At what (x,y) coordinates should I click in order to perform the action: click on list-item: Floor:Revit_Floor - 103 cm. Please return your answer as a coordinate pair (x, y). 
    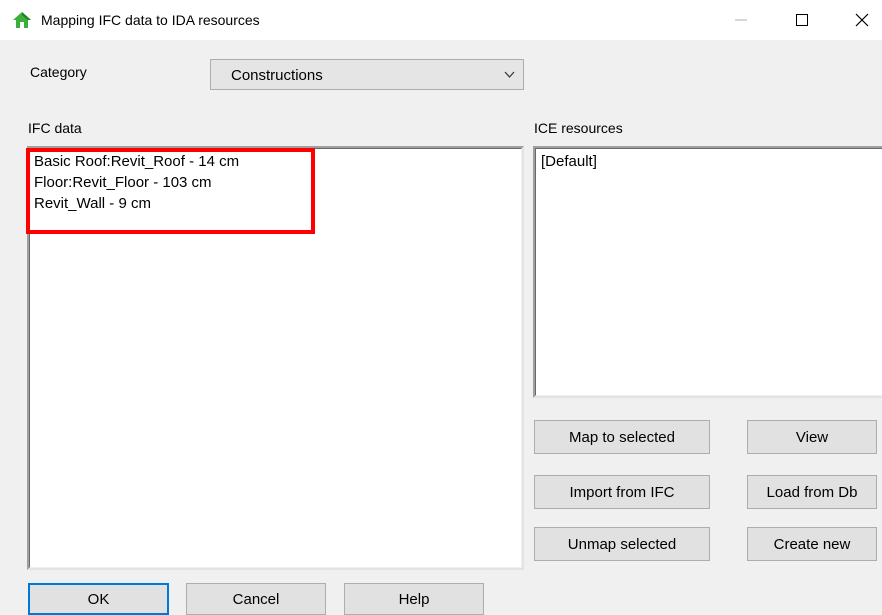
    Looking at the image, I should click on (134, 182).